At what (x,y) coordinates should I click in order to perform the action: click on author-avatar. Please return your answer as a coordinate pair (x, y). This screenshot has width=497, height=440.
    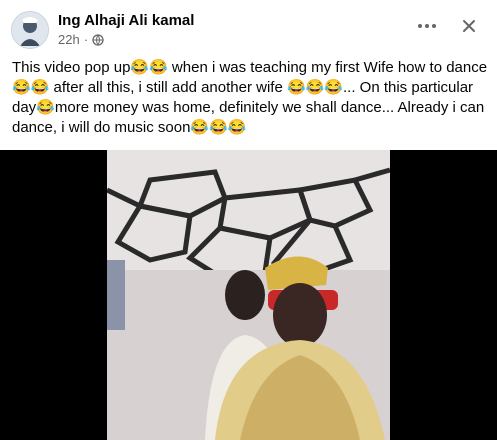
    Looking at the image, I should click on (30, 30).